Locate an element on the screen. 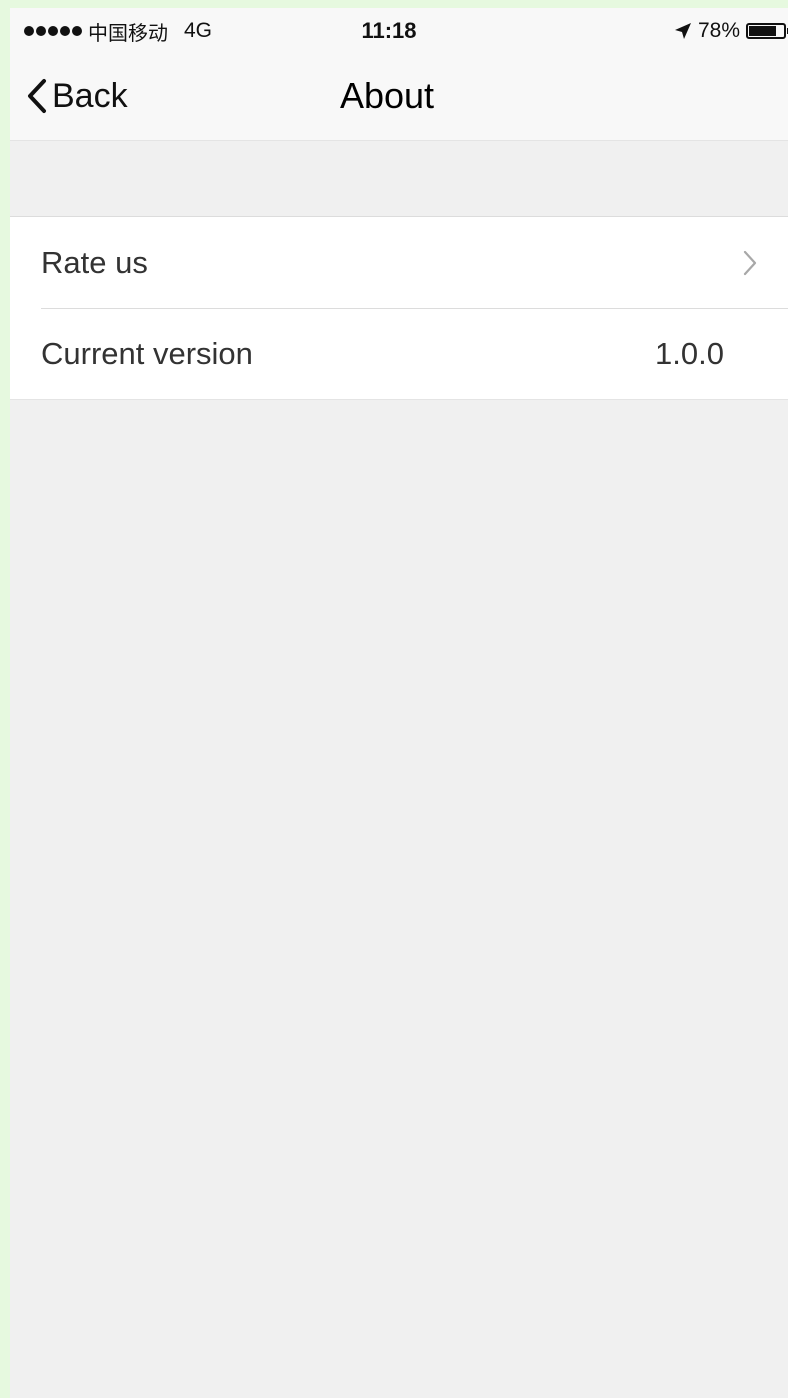 This screenshot has height=1398, width=788. status-bar: 中国移动 4G 11:18 78% is located at coordinates (399, 30).